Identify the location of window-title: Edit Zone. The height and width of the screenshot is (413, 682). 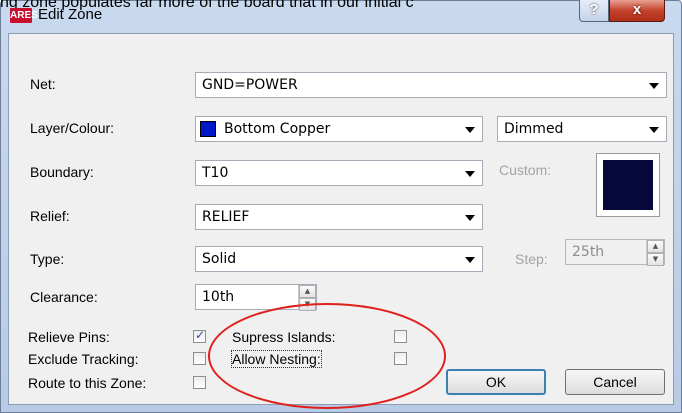
(70, 14).